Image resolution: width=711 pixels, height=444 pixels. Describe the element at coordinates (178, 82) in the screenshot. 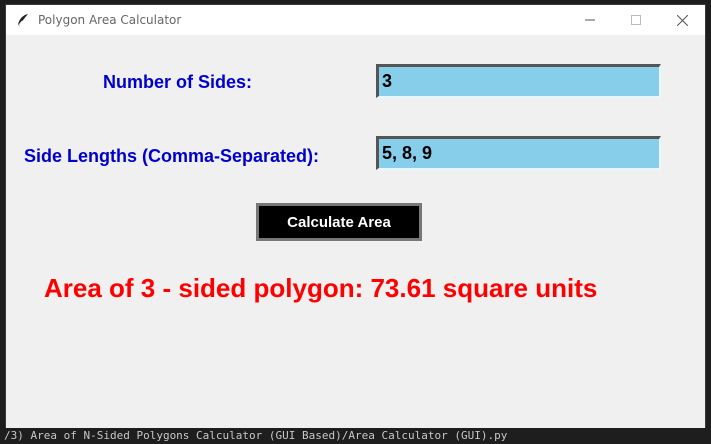

I see `sides-label: Number of Sides:` at that location.